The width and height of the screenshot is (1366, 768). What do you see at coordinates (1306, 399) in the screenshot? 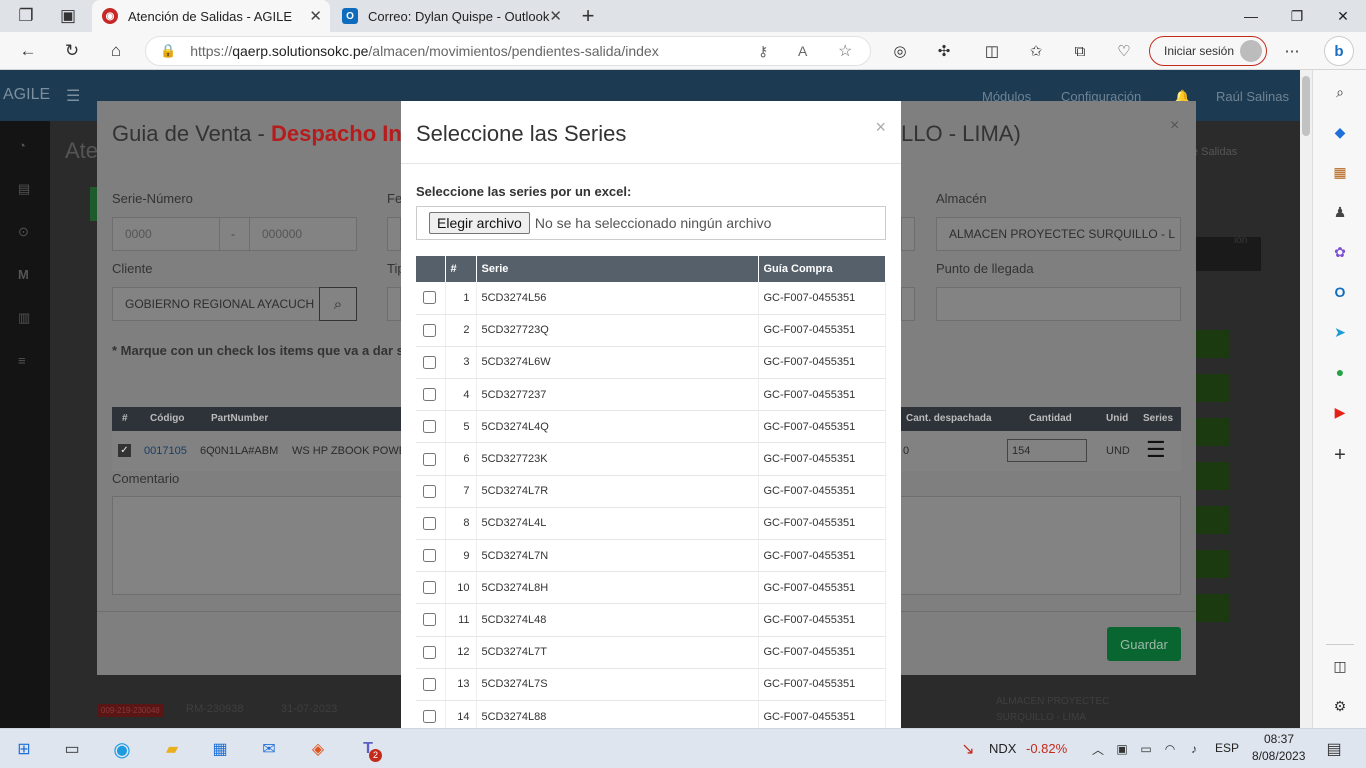
I see `page-scrollbar` at bounding box center [1306, 399].